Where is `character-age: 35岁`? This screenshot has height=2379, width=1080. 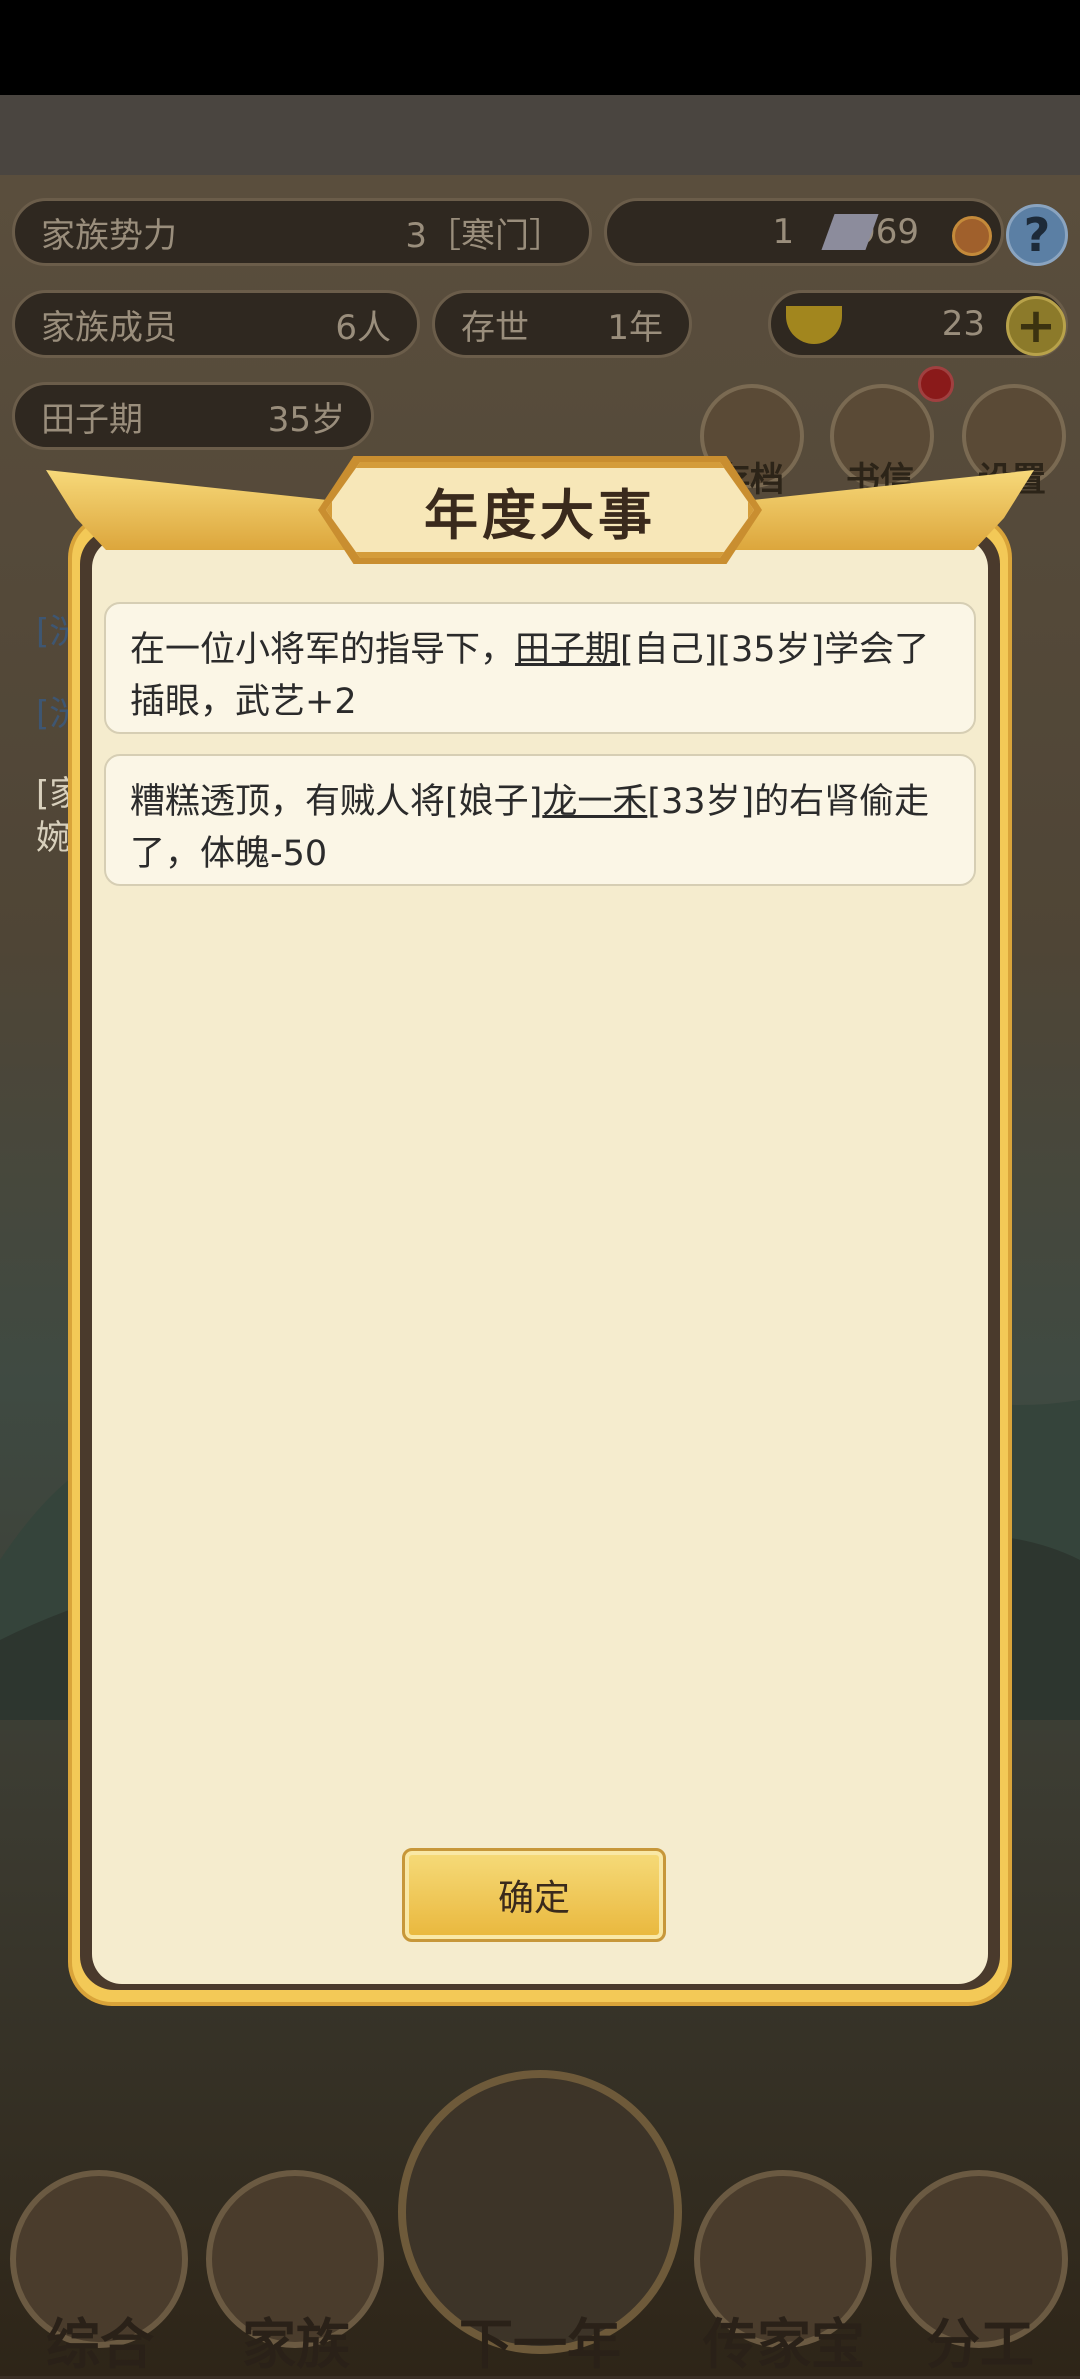 character-age: 35岁 is located at coordinates (306, 419).